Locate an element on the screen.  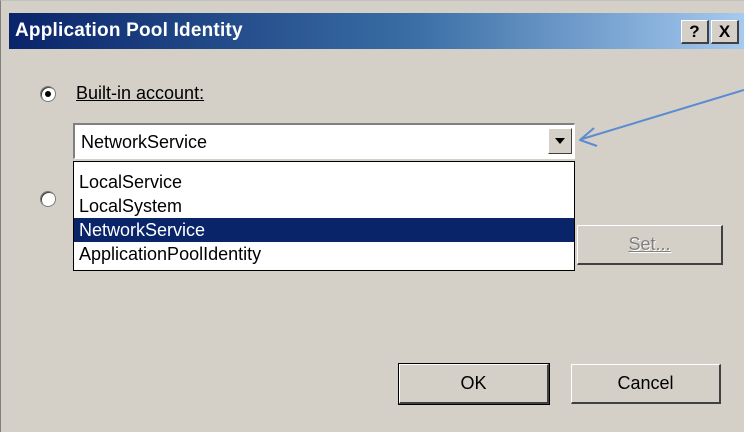
window-title: Application Pool Identity is located at coordinates (129, 30).